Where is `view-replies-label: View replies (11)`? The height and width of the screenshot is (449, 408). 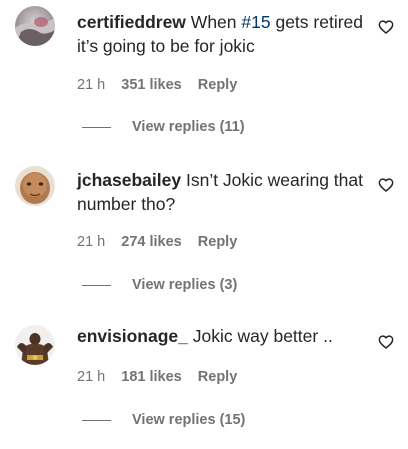 view-replies-label: View replies (11) is located at coordinates (188, 127).